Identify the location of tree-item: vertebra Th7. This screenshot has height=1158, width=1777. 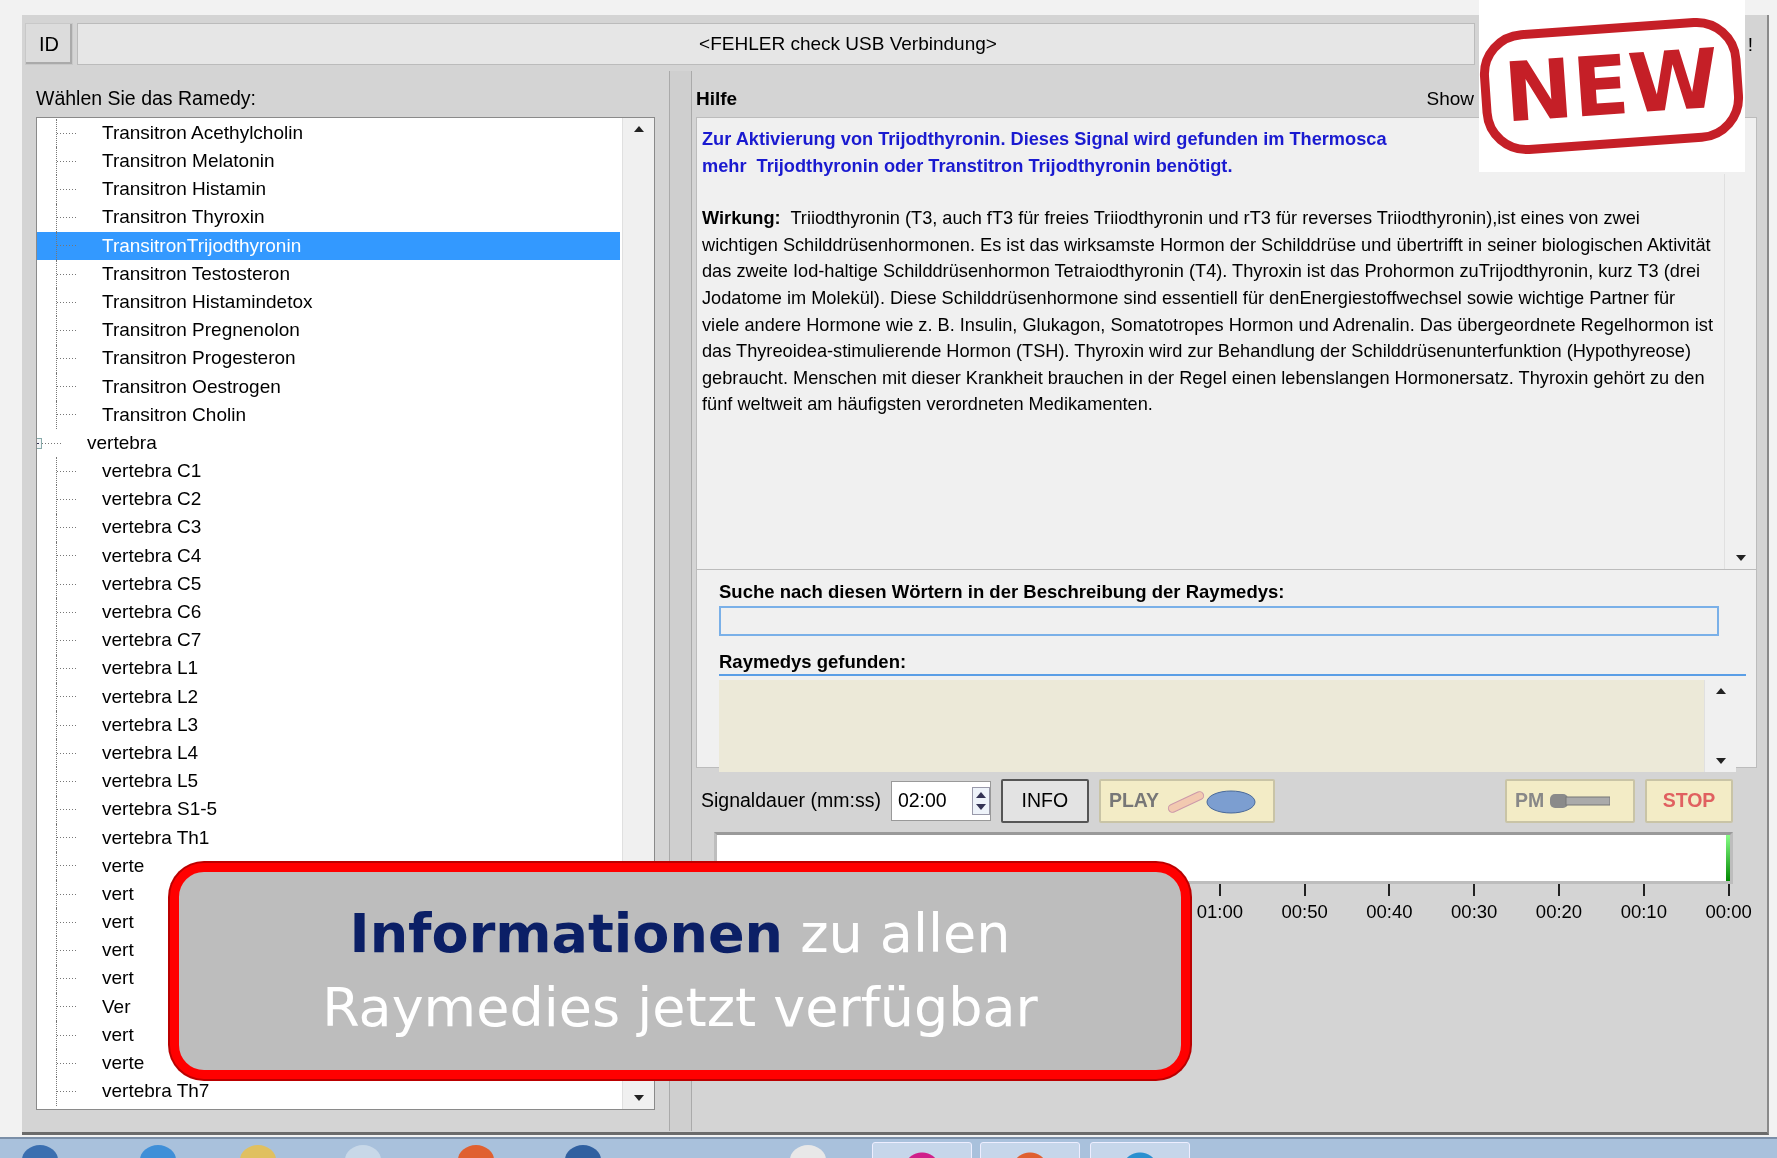
(125, 1091).